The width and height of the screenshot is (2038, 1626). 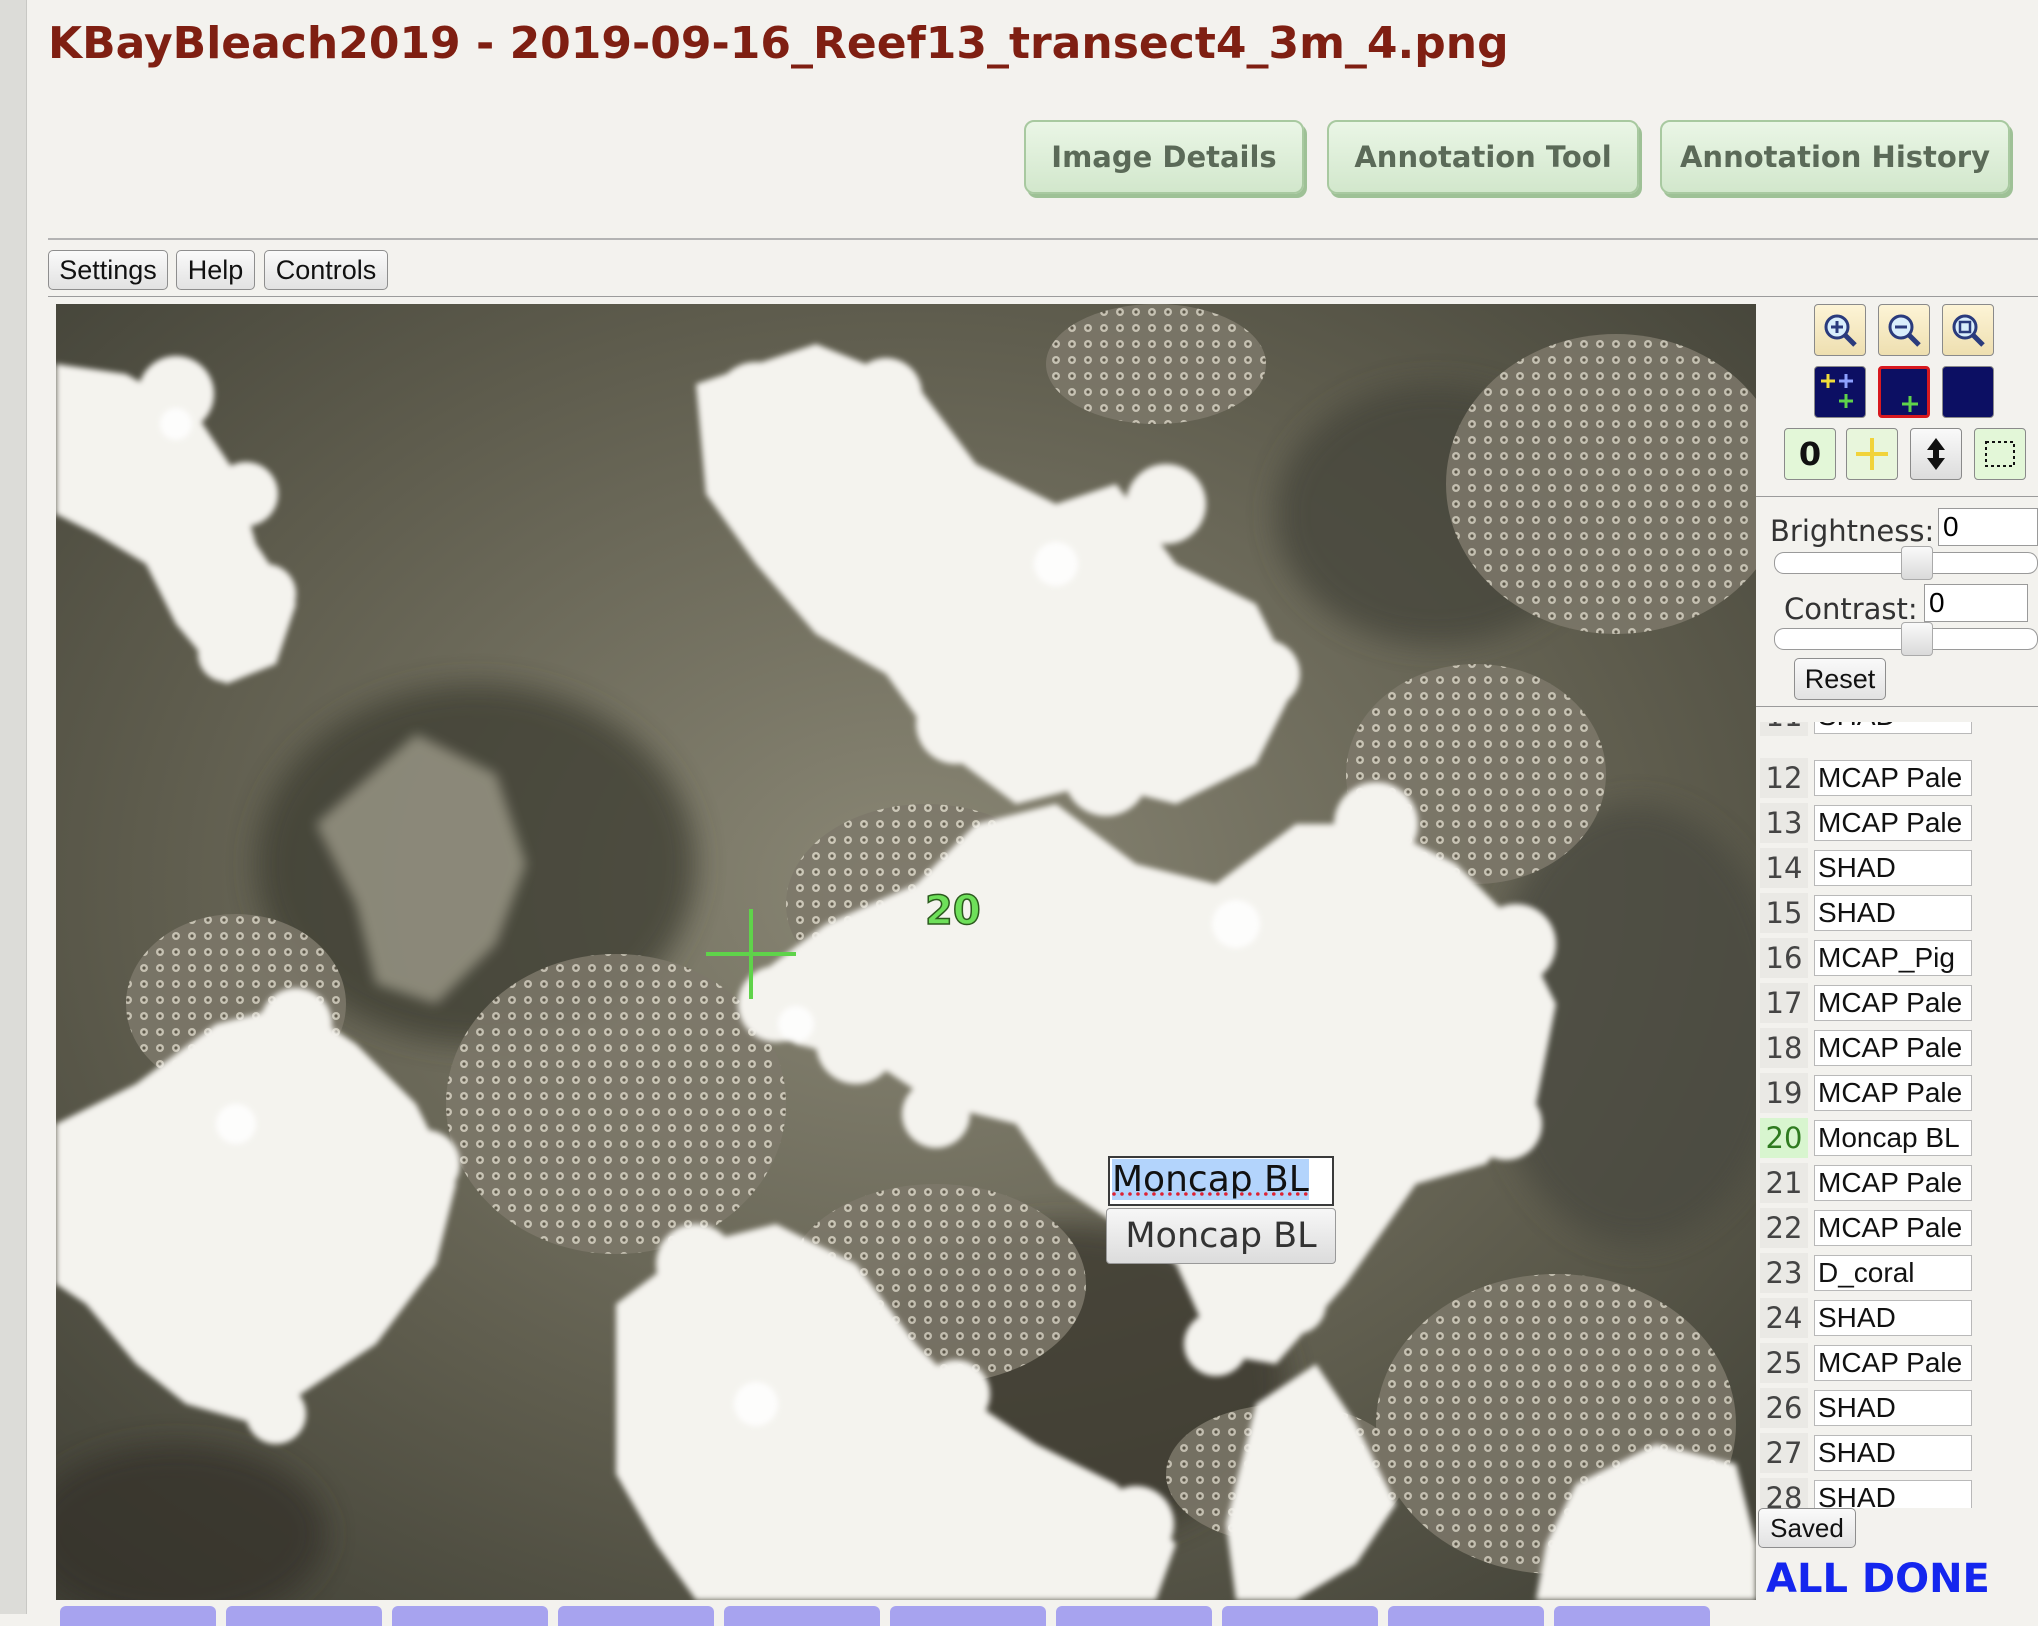 What do you see at coordinates (1784, 1273) in the screenshot?
I see `point-number: 23` at bounding box center [1784, 1273].